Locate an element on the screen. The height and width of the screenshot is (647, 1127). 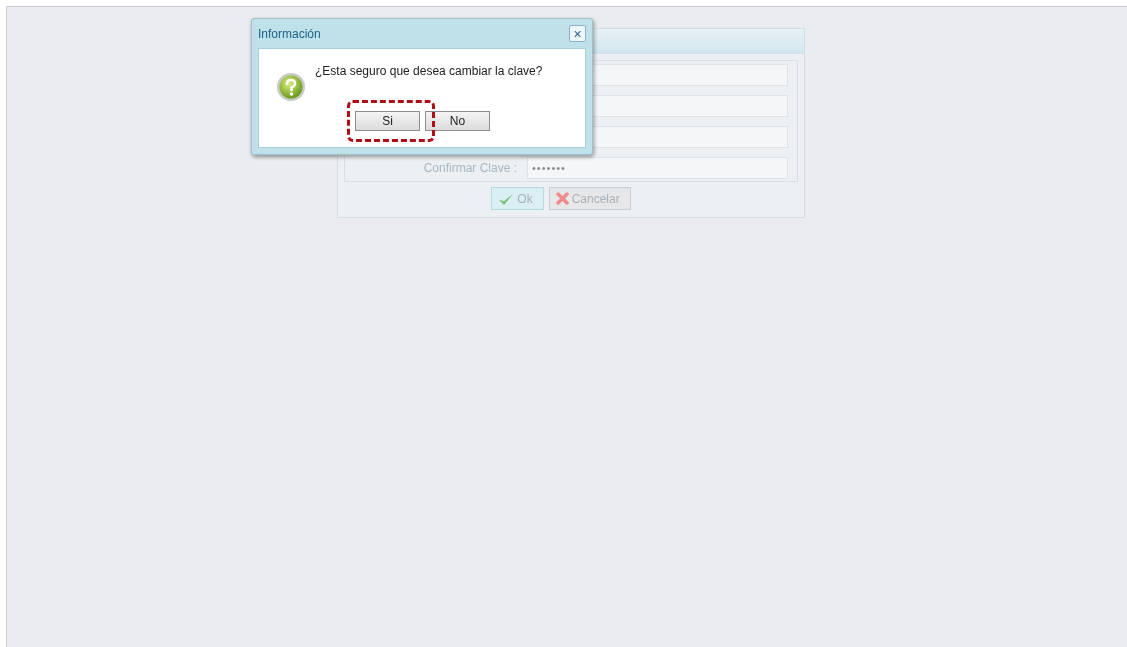
checkmark-icon is located at coordinates (506, 198).